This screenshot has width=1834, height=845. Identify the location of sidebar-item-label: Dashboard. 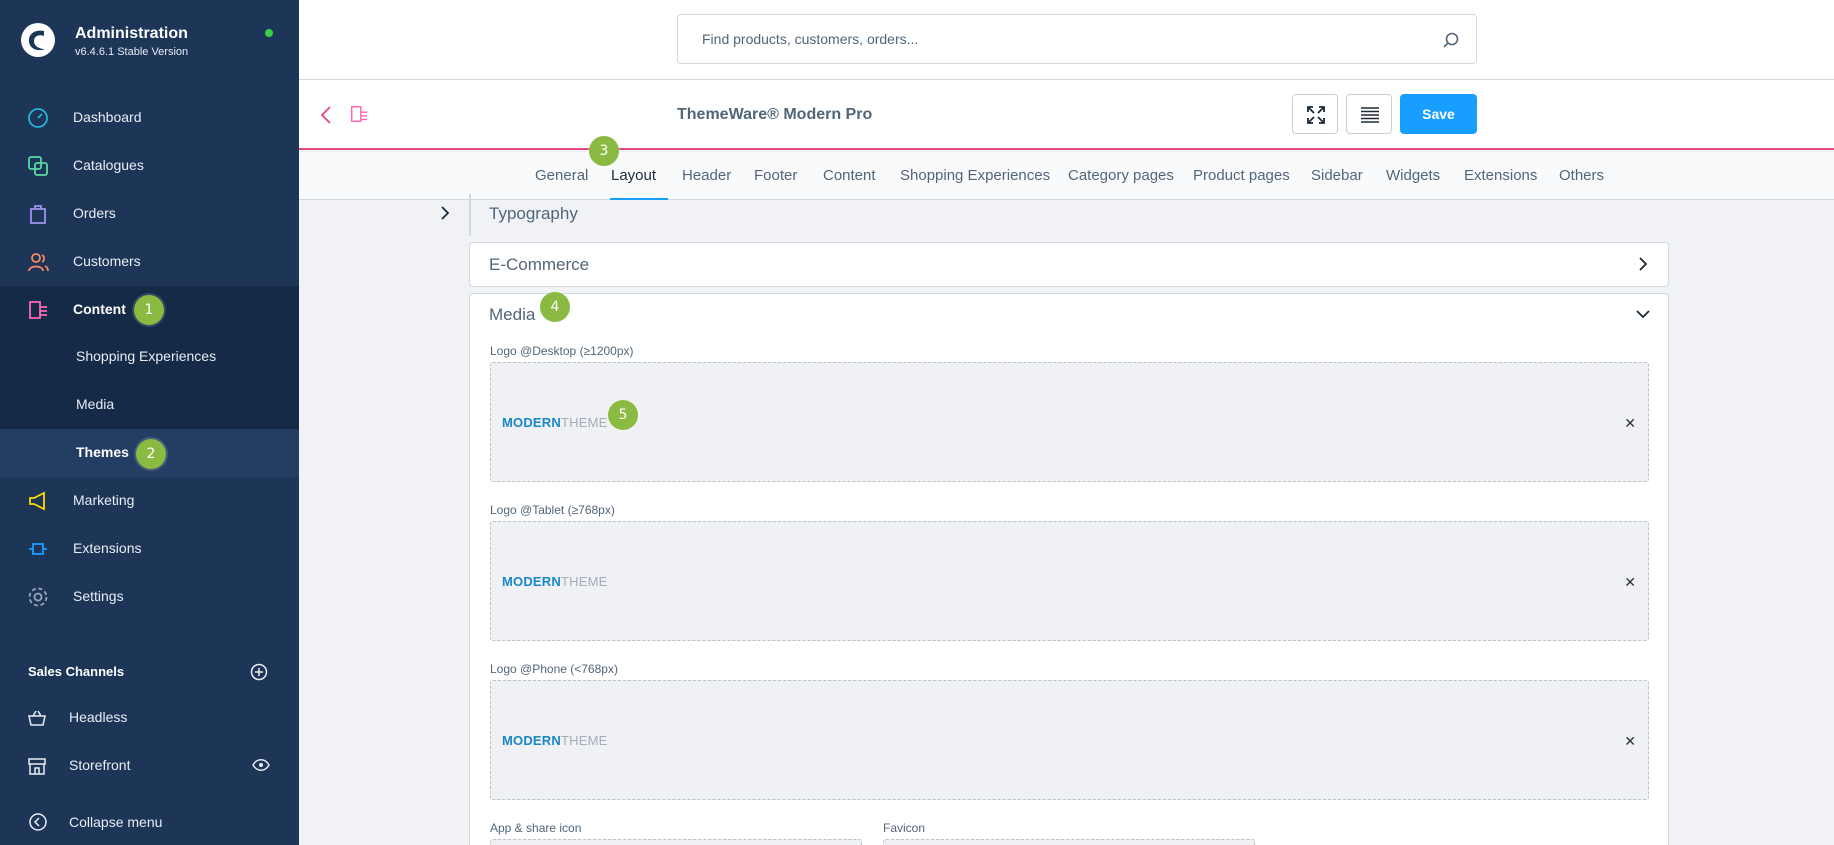
(107, 117).